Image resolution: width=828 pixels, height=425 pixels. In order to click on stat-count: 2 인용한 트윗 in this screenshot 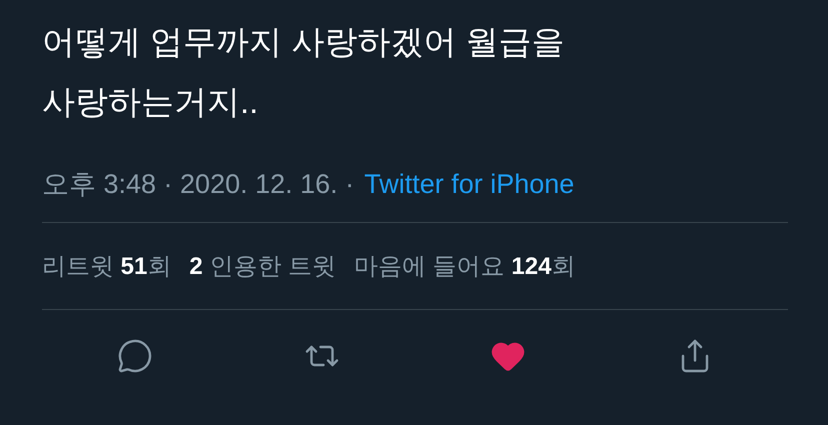, I will do `click(262, 266)`.